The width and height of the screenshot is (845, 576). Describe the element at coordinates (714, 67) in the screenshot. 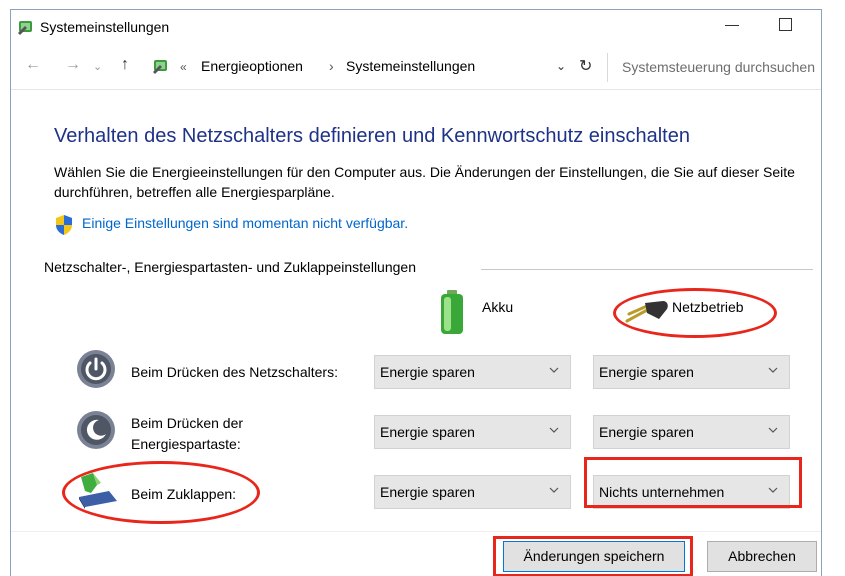

I see `search-input: Systemsteuerung durchsuchen` at that location.